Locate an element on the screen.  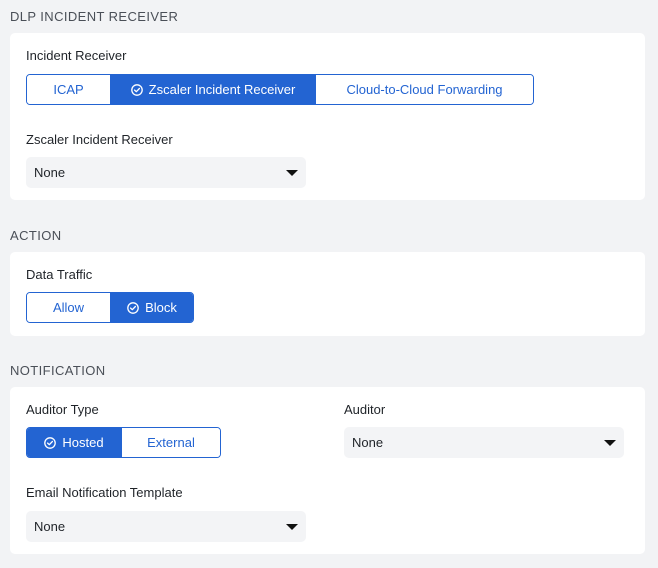
receiver-option-zscaler: Zscaler Incident Receiver is located at coordinates (213, 89).